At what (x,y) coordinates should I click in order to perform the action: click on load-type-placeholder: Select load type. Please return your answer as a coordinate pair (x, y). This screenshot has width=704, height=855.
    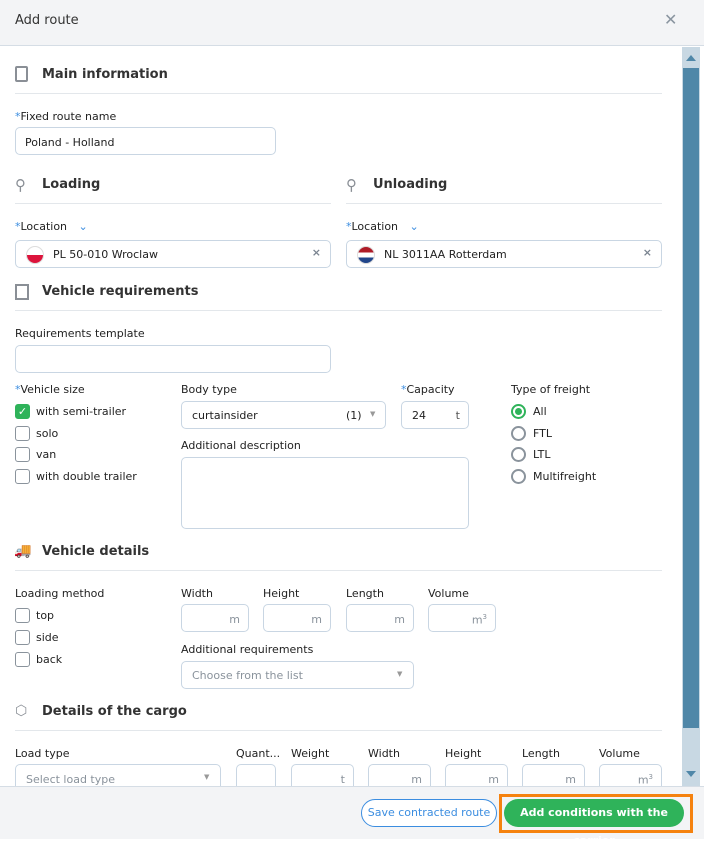
    Looking at the image, I should click on (71, 779).